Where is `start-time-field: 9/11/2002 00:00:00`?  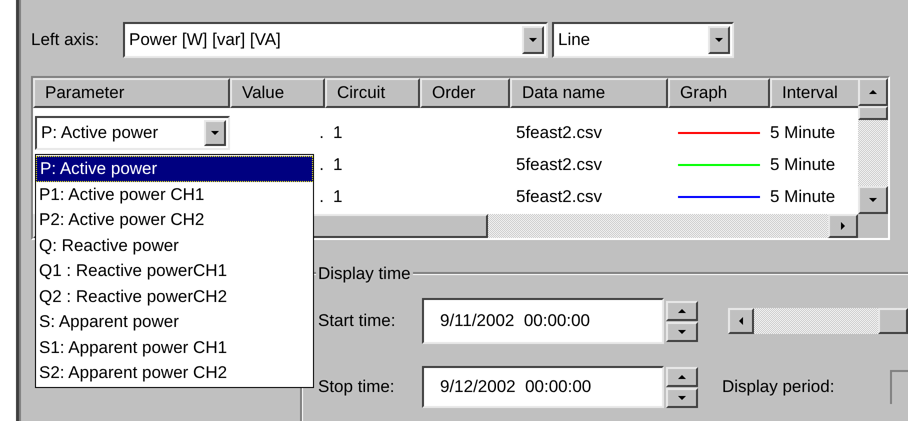 start-time-field: 9/11/2002 00:00:00 is located at coordinates (543, 321).